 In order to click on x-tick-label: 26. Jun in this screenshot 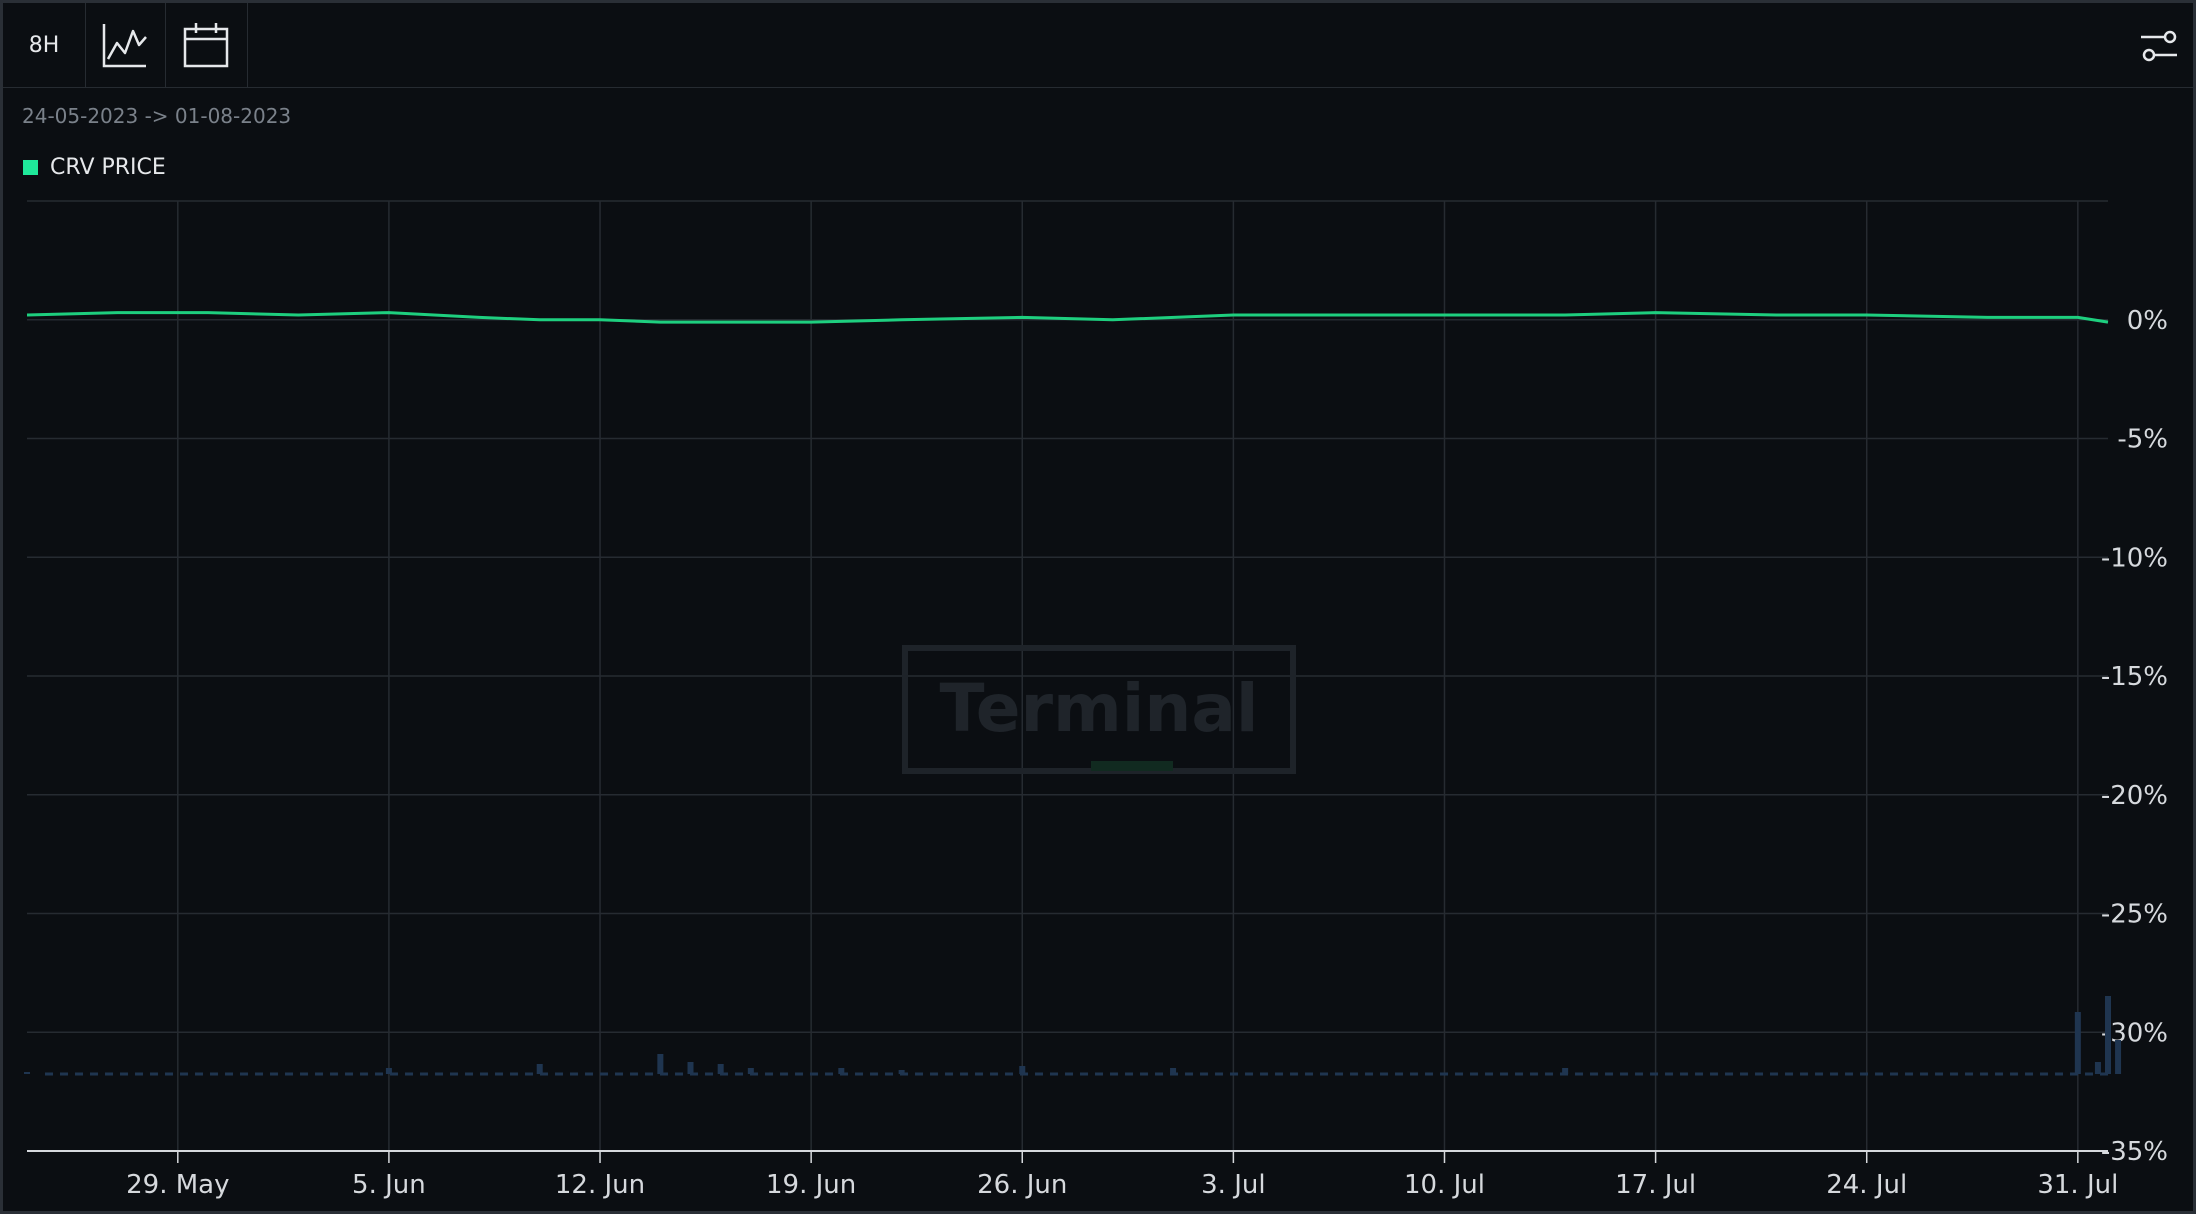, I will do `click(1022, 1185)`.